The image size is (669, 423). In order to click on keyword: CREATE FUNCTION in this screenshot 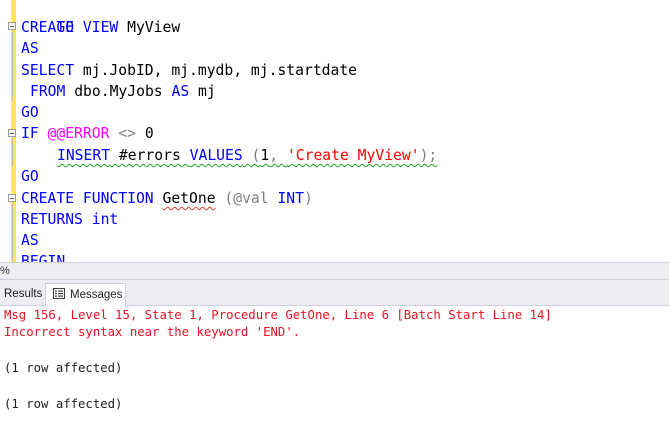, I will do `click(87, 198)`.